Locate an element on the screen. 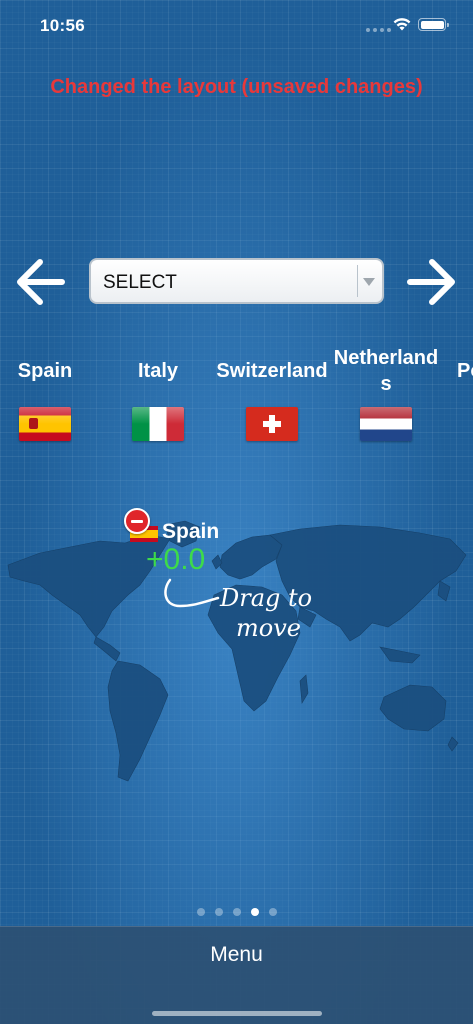  country-item-italy: Italy is located at coordinates (158, 393).